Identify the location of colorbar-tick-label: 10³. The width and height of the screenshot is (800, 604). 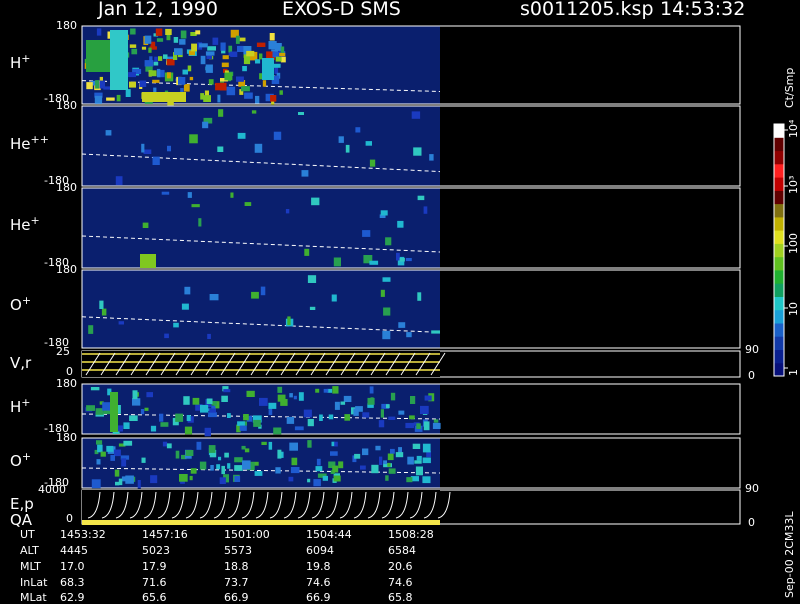
(793, 184).